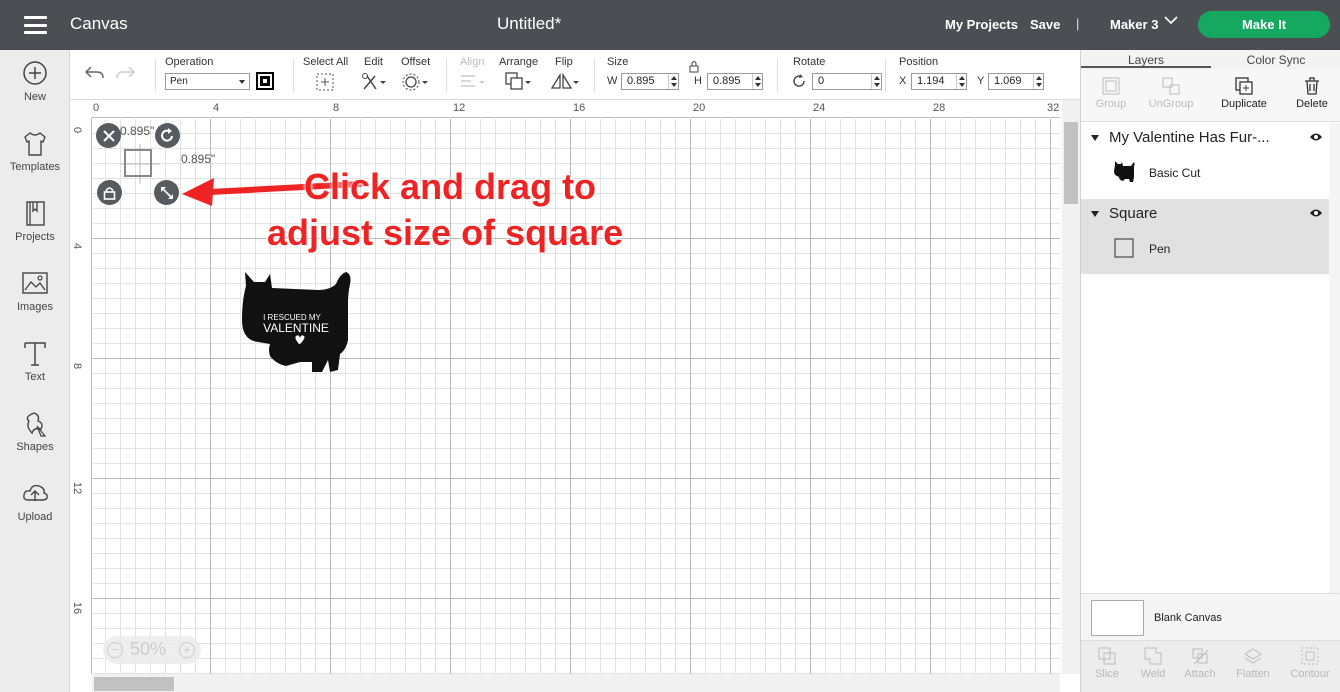 Image resolution: width=1340 pixels, height=692 pixels. Describe the element at coordinates (981, 24) in the screenshot. I see `my-projects-link: My Projects` at that location.